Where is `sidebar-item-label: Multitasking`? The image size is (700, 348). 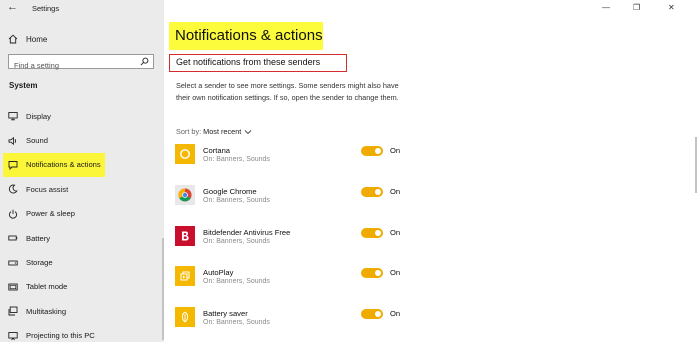
sidebar-item-label: Multitasking is located at coordinates (46, 311).